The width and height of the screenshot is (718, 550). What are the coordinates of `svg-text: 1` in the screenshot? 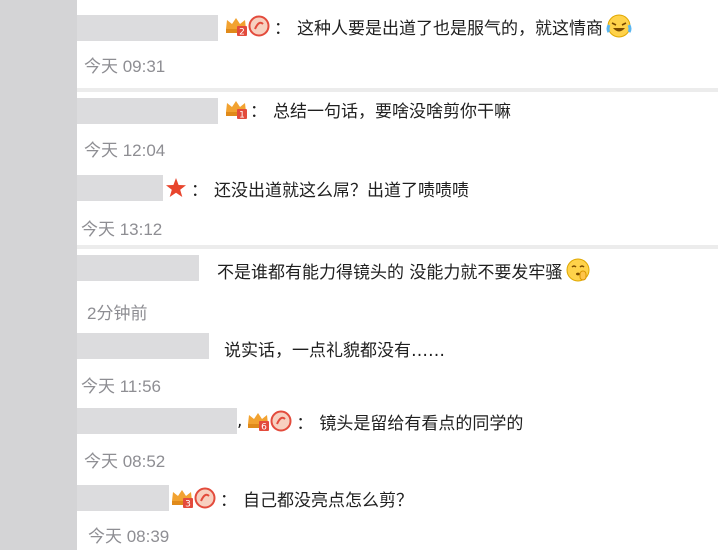 It's located at (242, 116).